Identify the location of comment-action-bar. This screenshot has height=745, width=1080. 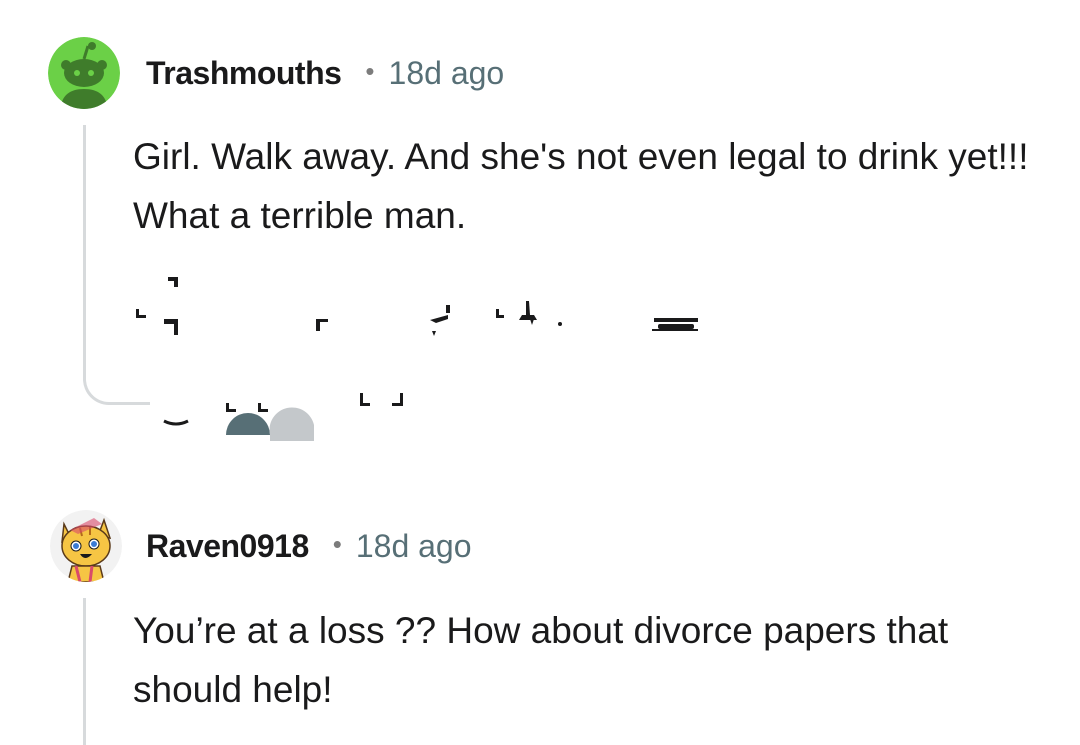
(417, 359).